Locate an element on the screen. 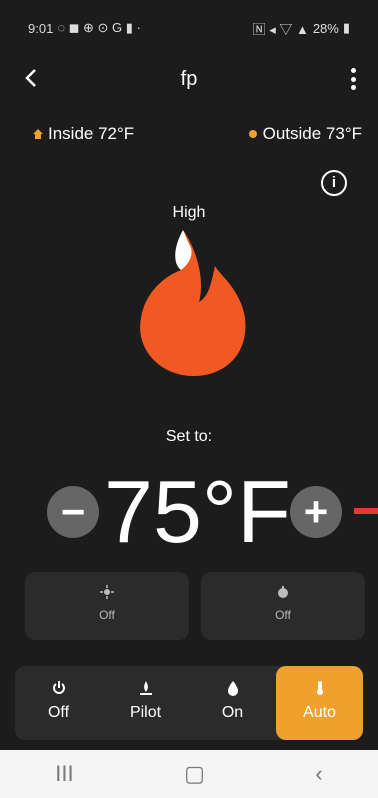  top-bar: fp is located at coordinates (189, 80).